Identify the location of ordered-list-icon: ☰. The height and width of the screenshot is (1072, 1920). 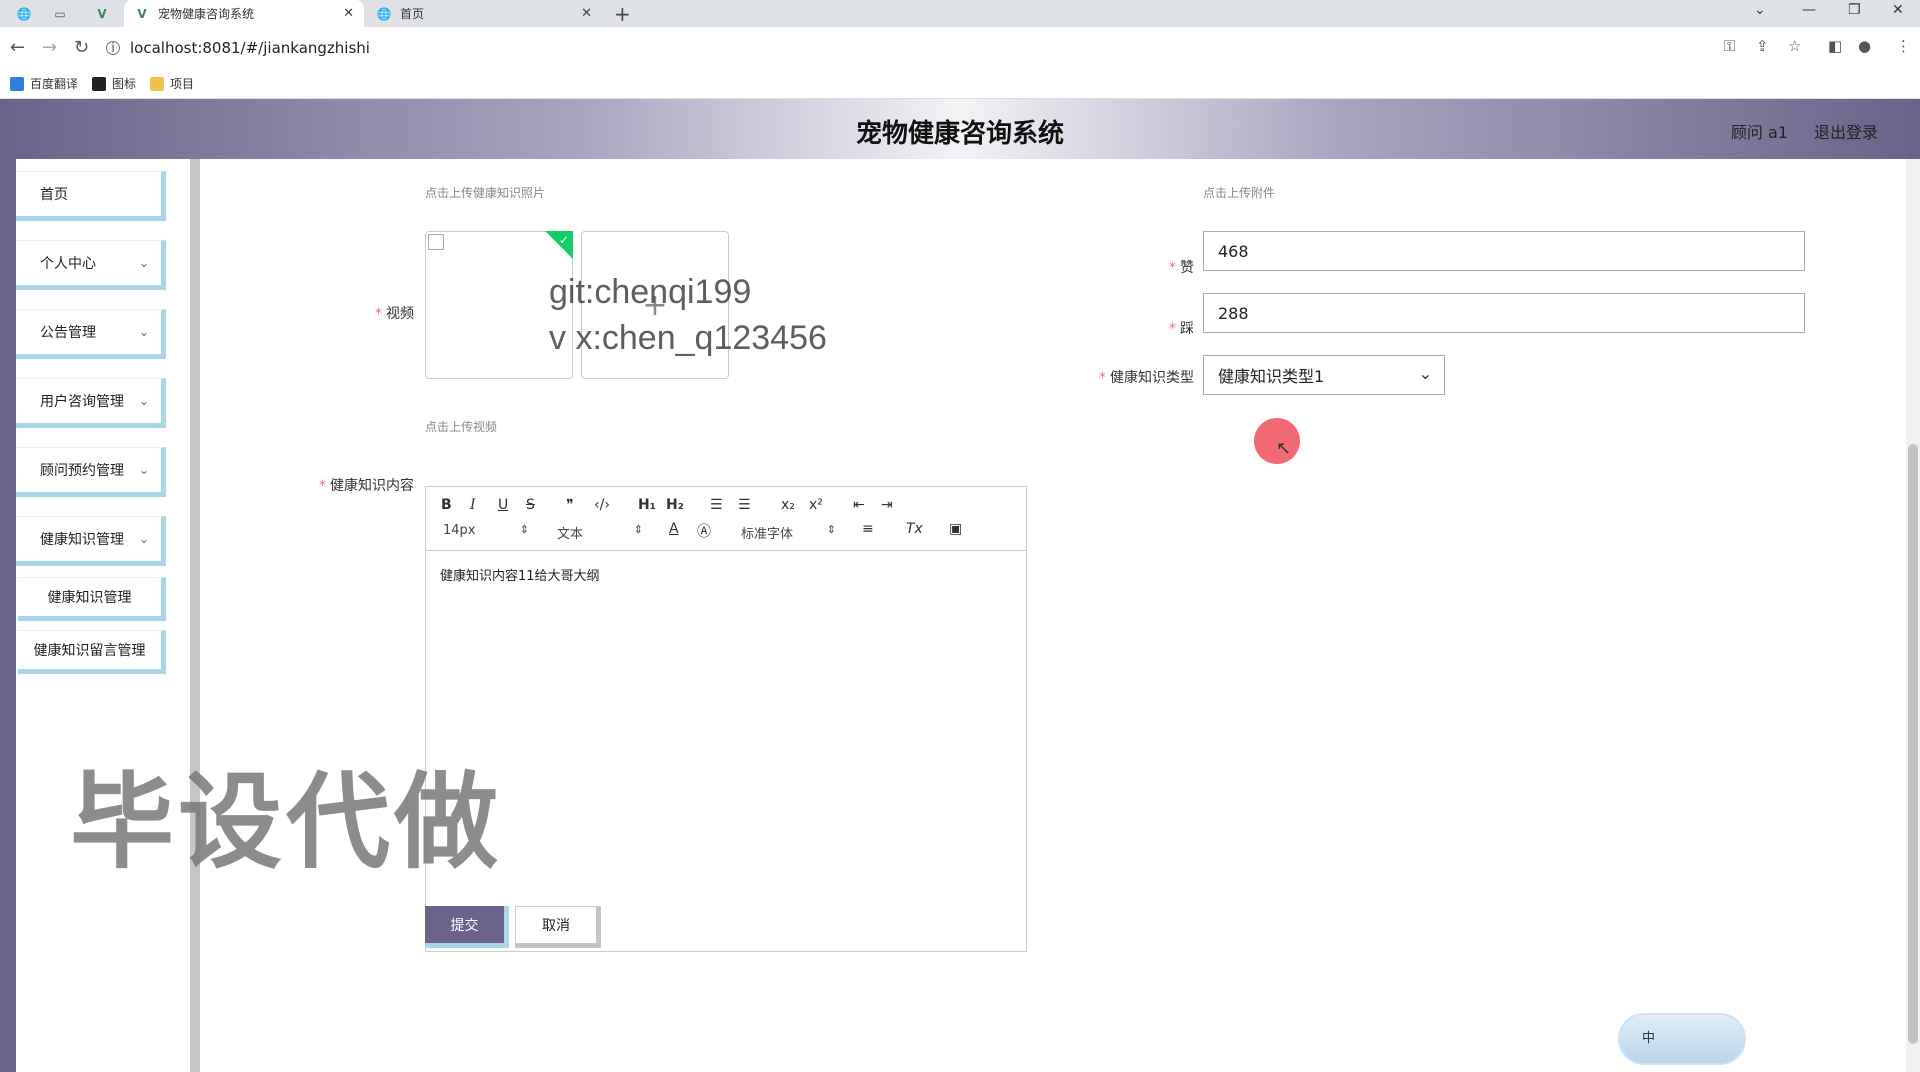
(716, 505).